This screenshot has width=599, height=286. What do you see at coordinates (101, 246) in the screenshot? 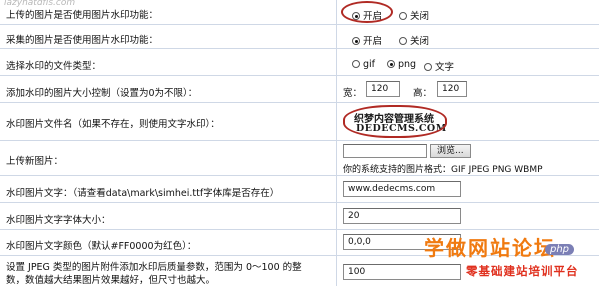
I see `row-label: 水印图片文字颜色（默认#FF0000为红色）：` at bounding box center [101, 246].